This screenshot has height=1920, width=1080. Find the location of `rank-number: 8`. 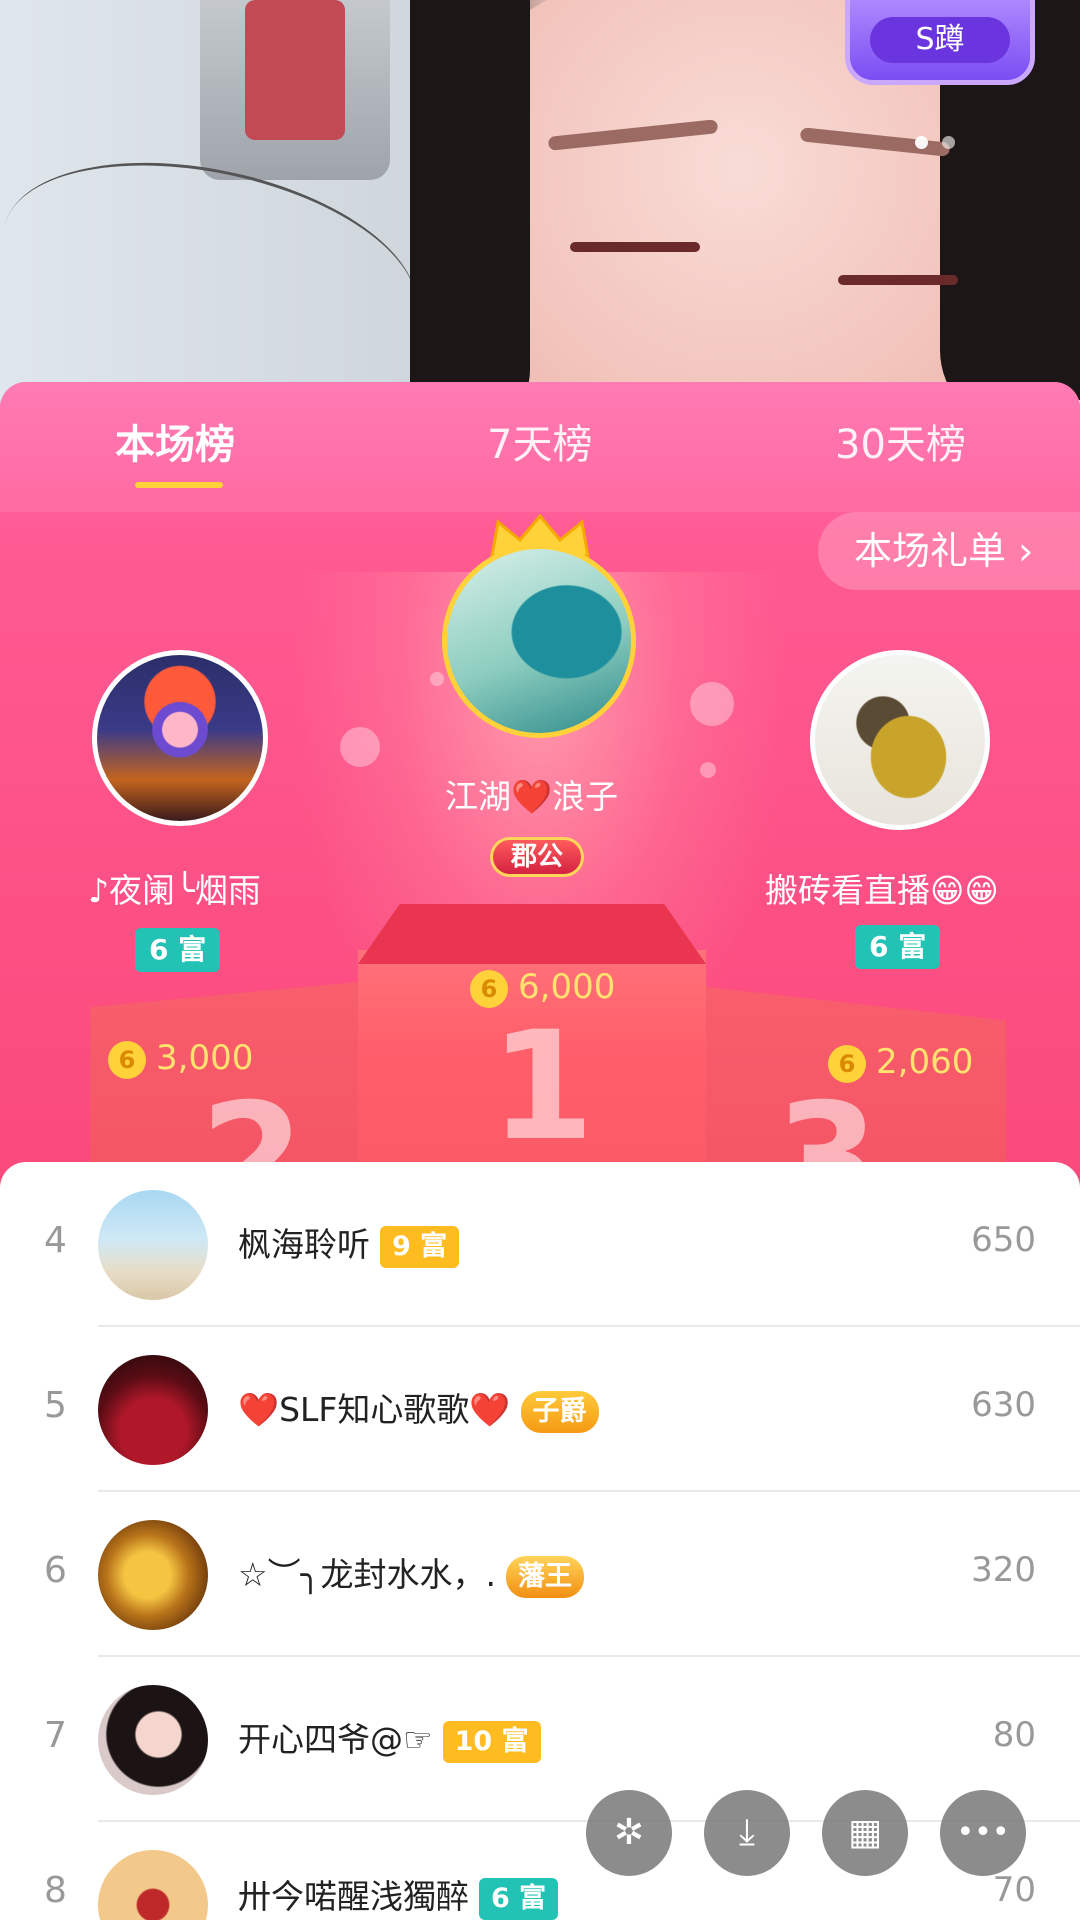

rank-number: 8 is located at coordinates (55, 1890).